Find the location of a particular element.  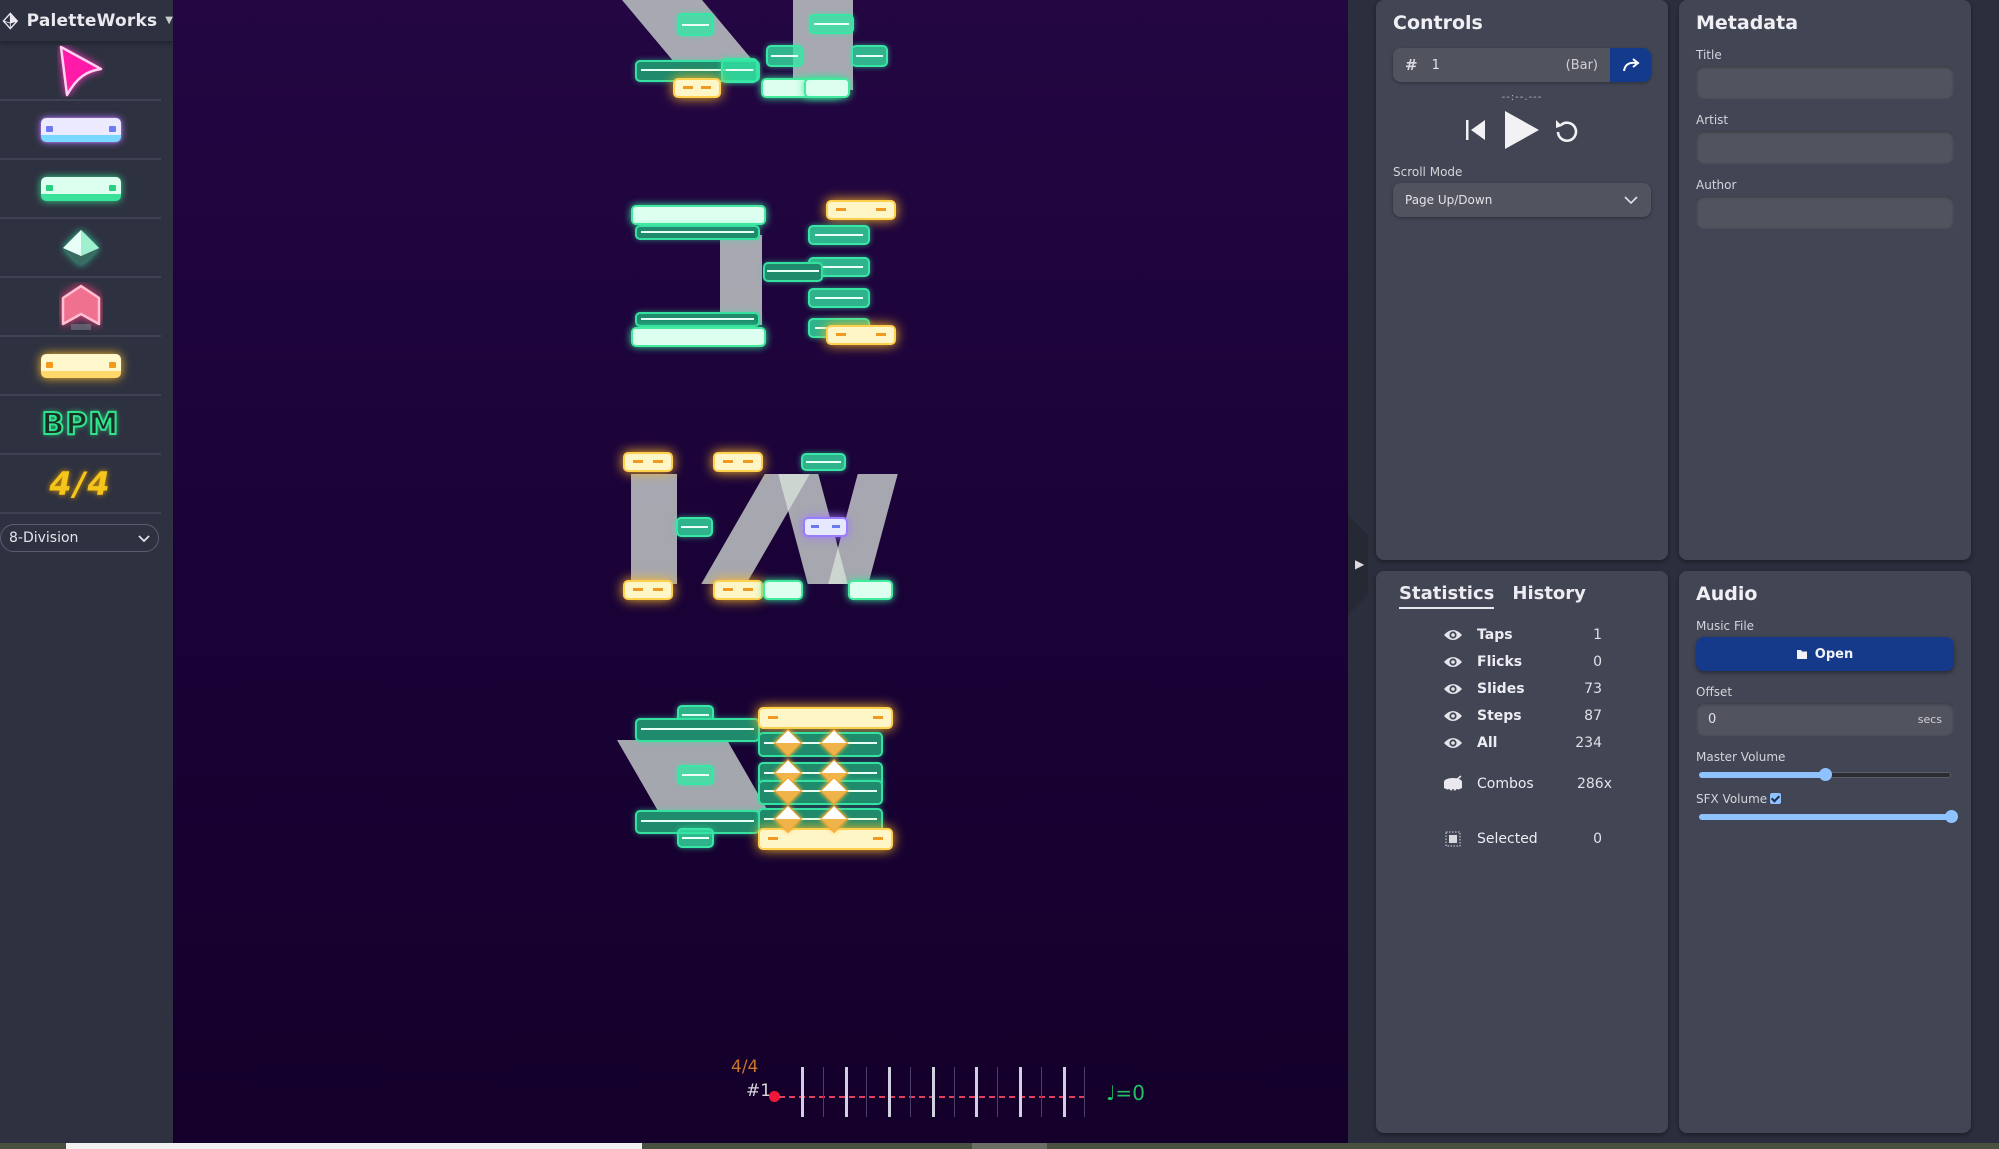

scroll-mode-select: Page Up/Down is located at coordinates (1522, 200).